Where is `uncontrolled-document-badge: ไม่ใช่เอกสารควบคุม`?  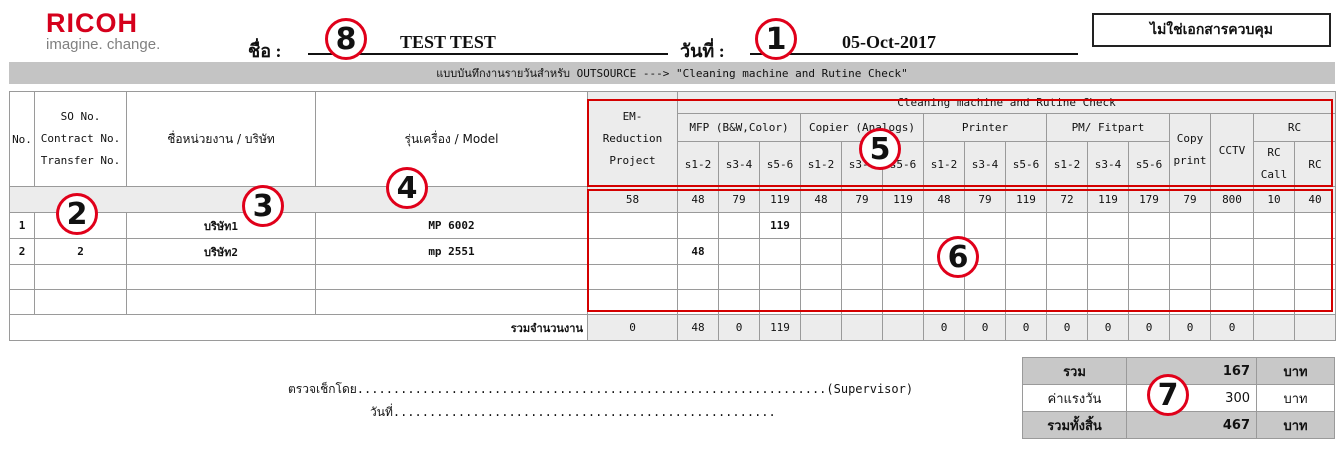
uncontrolled-document-badge: ไม่ใช่เอกสารควบคุม is located at coordinates (1211, 30).